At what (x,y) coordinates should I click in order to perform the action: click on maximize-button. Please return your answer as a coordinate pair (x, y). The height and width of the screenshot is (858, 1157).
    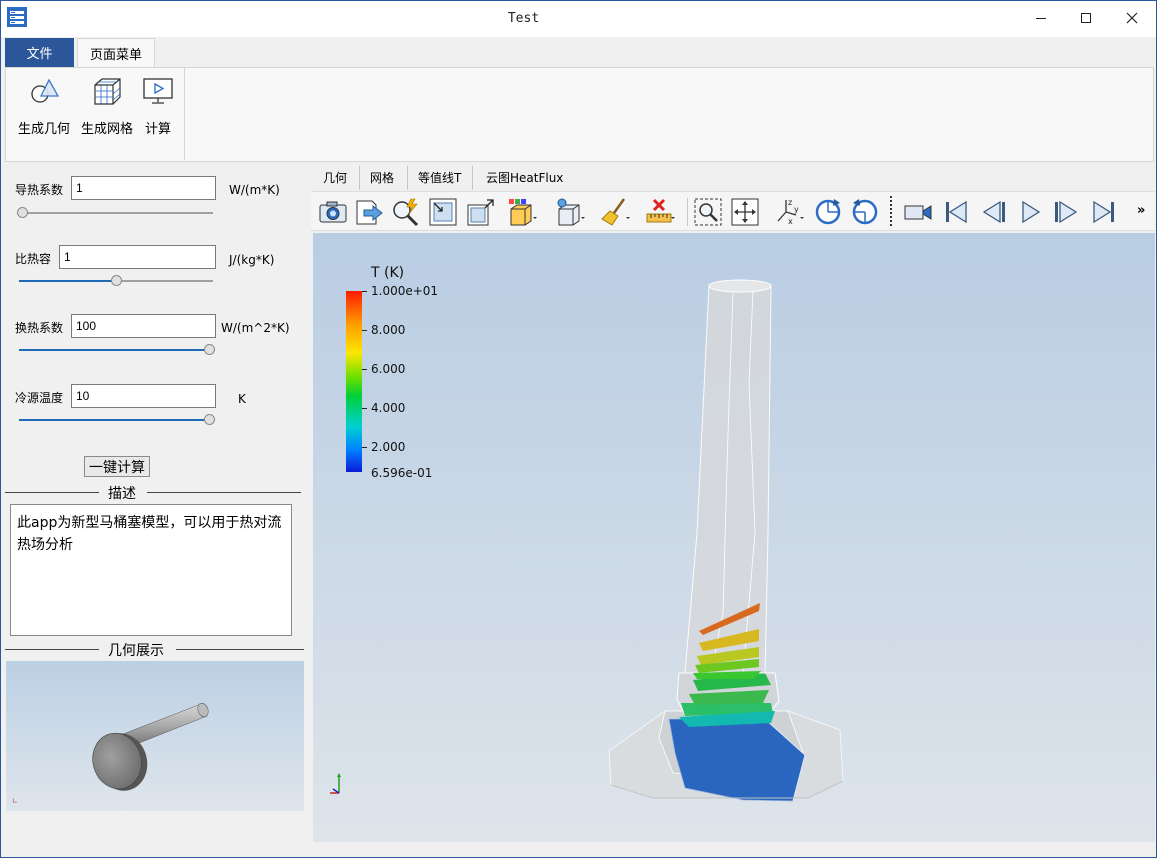
    Looking at the image, I should click on (1086, 18).